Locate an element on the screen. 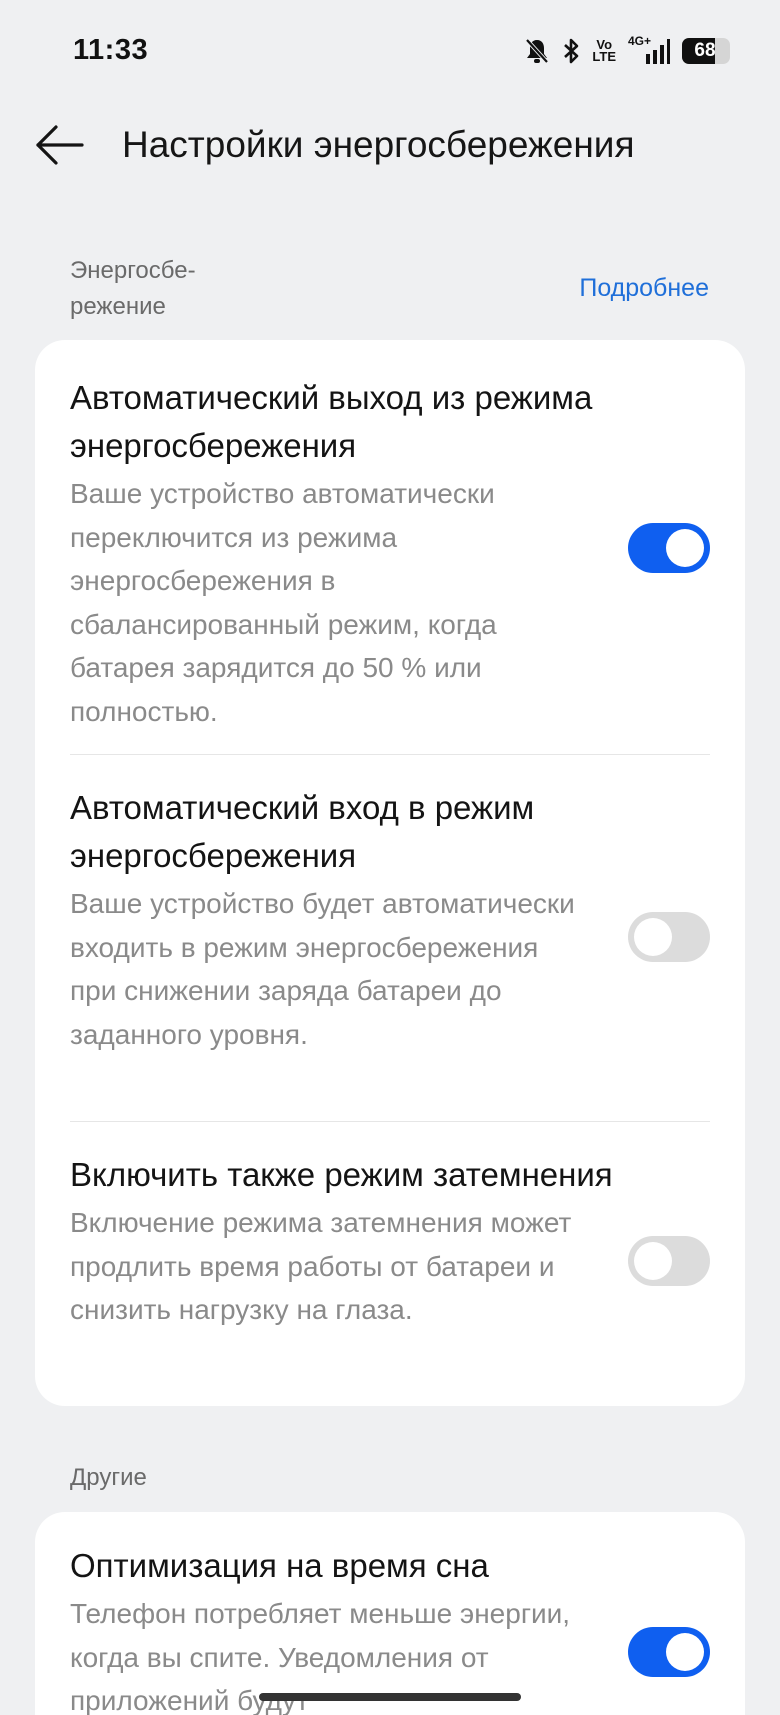 The height and width of the screenshot is (1715, 780). setting-title: Включить также режим затемнения is located at coordinates (341, 1174).